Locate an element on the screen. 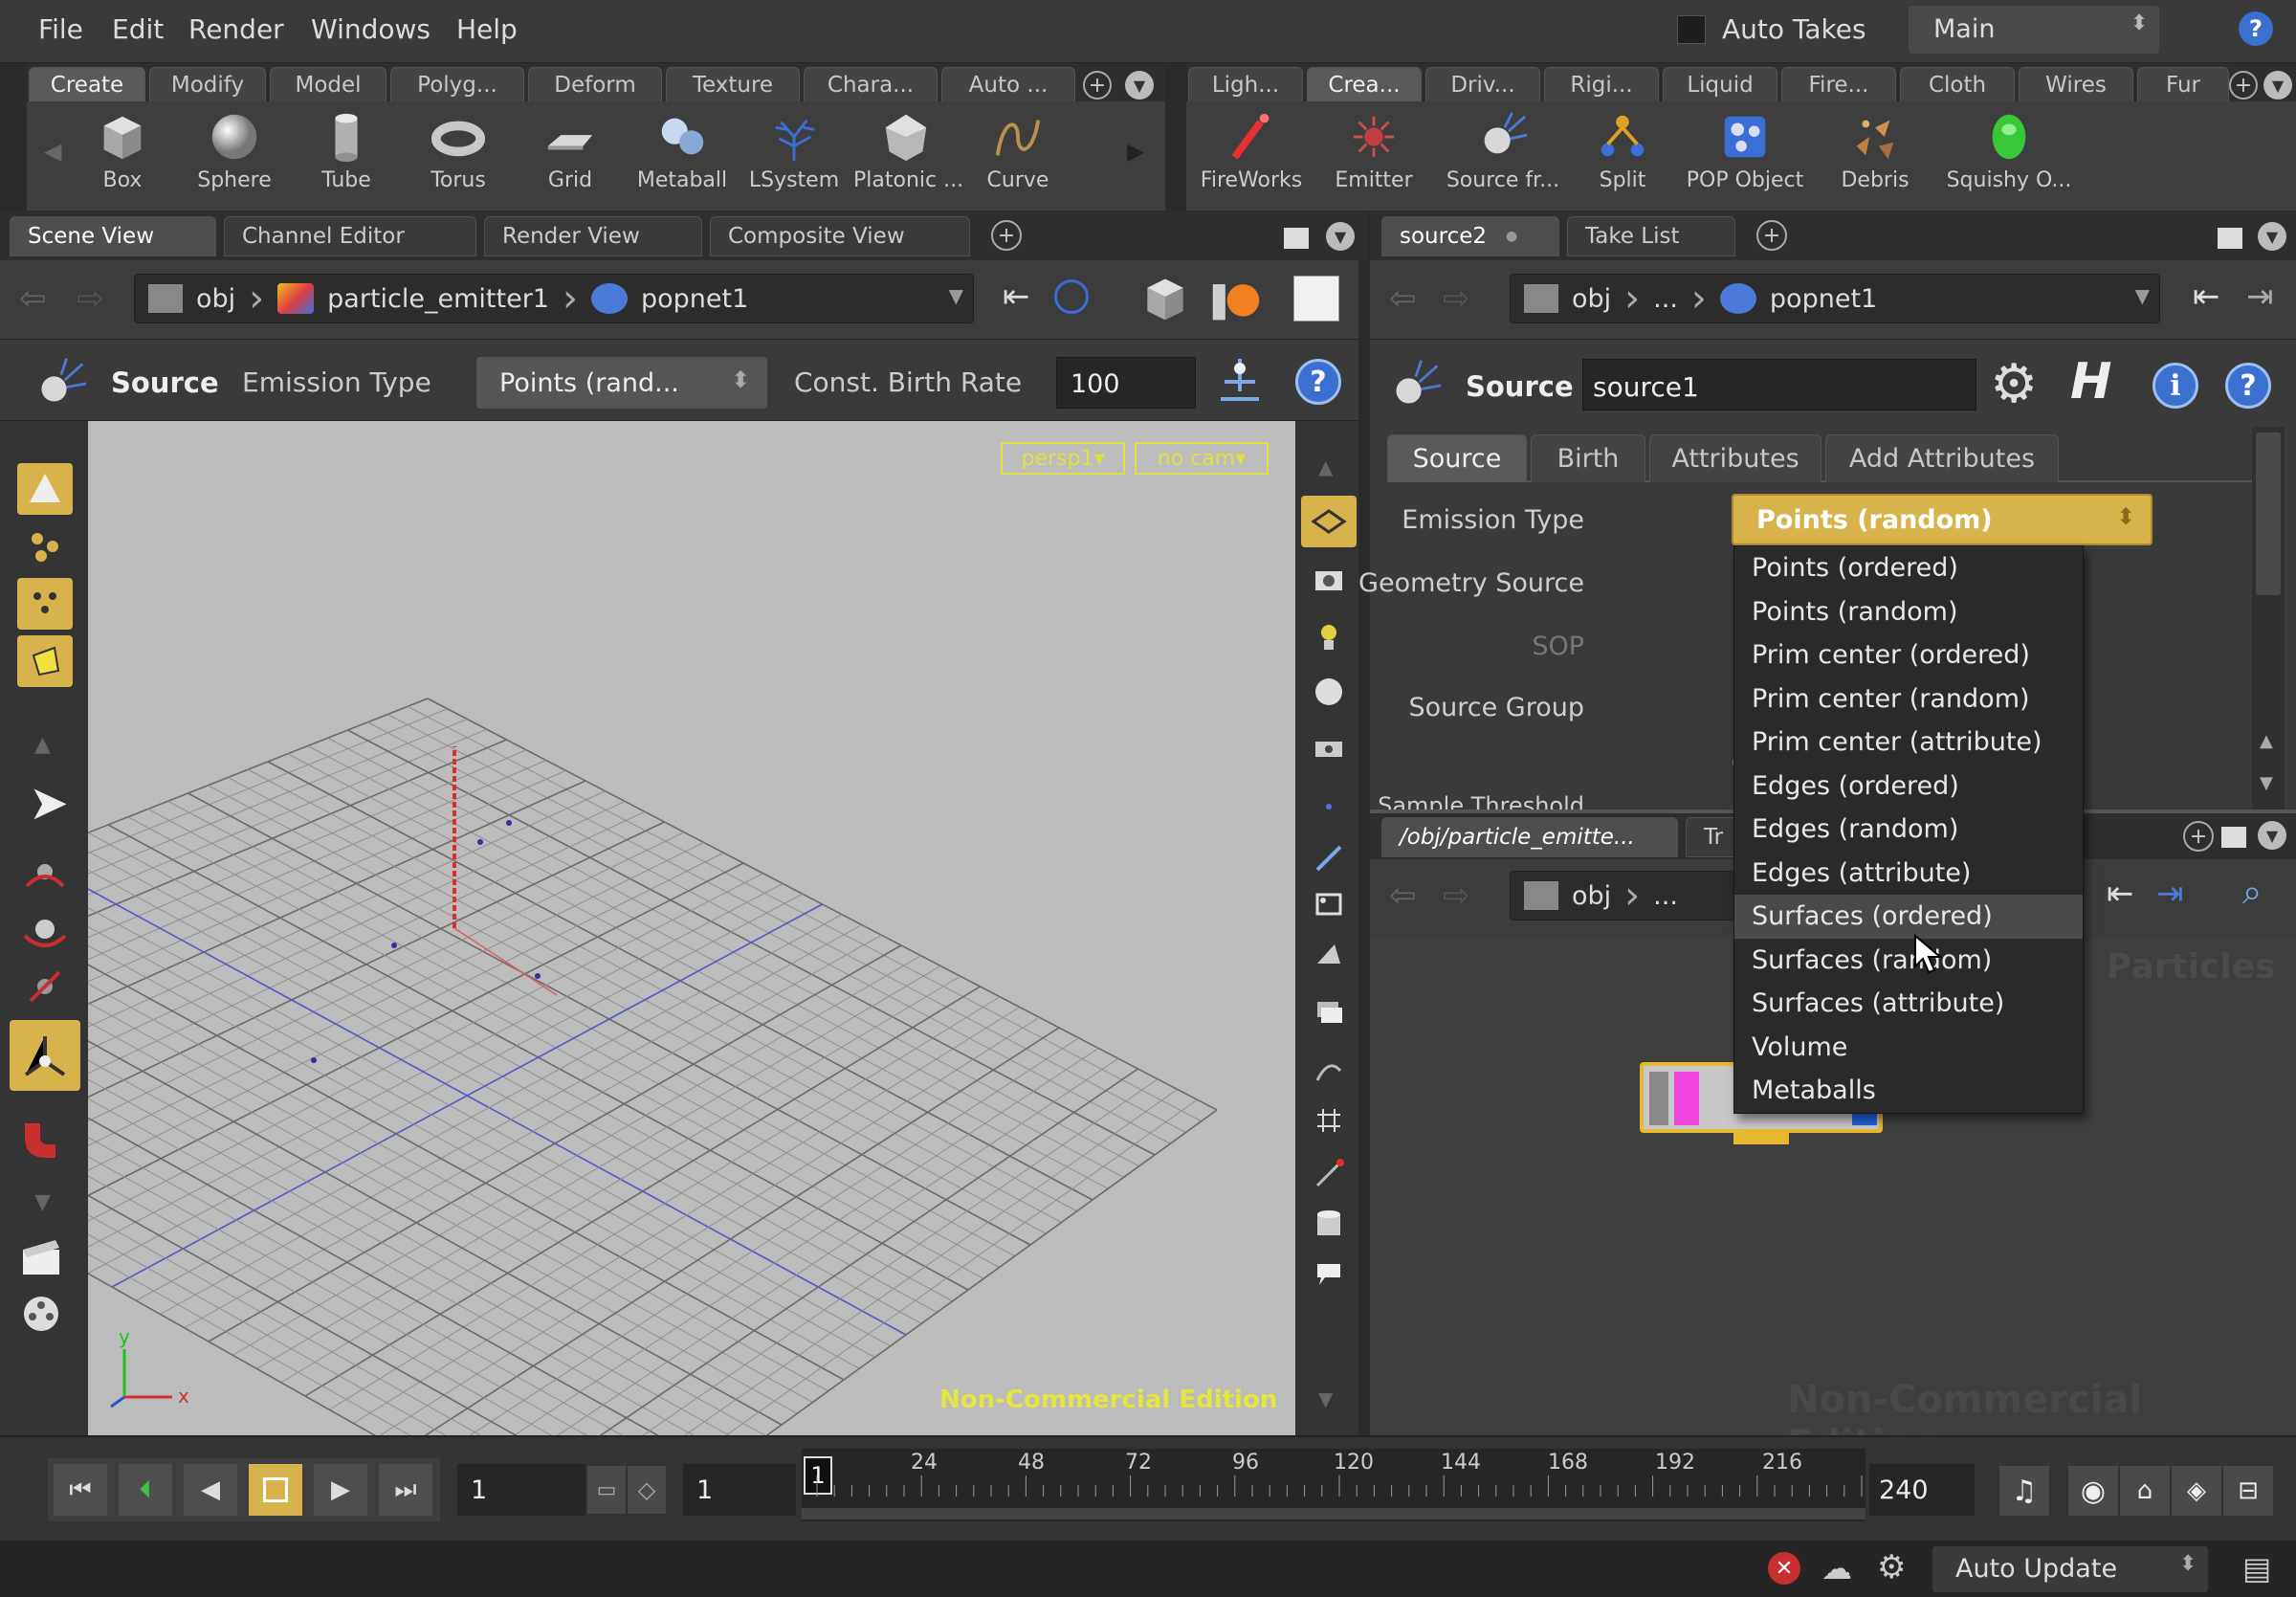 The image size is (2296, 1597). step-back-button: ⏴ is located at coordinates (145, 1490).